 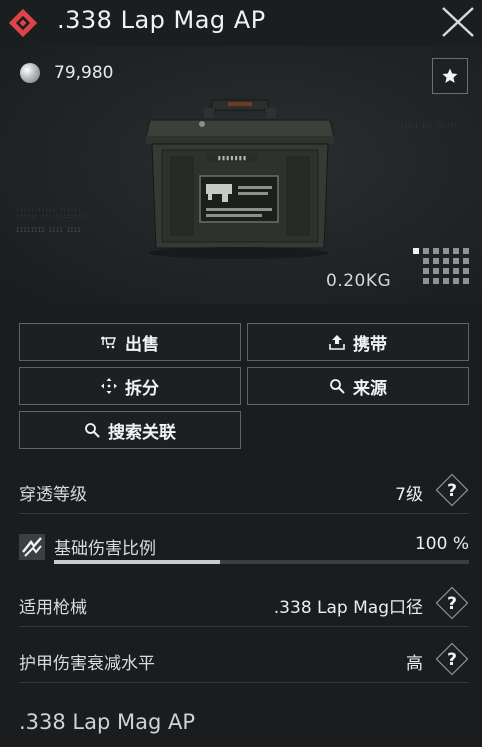 I want to click on stat-value: 100 %, so click(x=441, y=544).